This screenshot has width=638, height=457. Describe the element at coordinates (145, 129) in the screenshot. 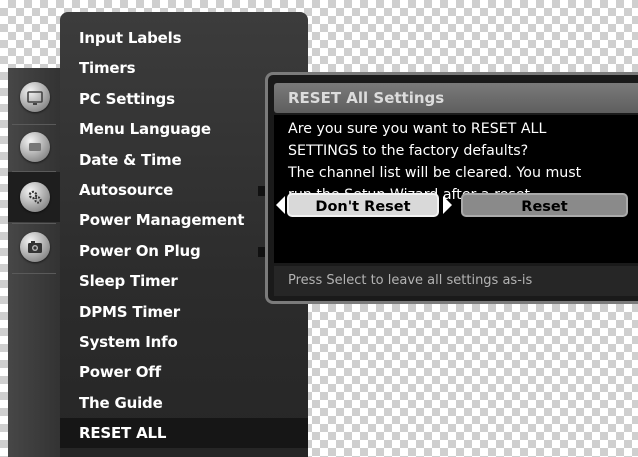

I see `menu-item-label: Menu Language` at that location.